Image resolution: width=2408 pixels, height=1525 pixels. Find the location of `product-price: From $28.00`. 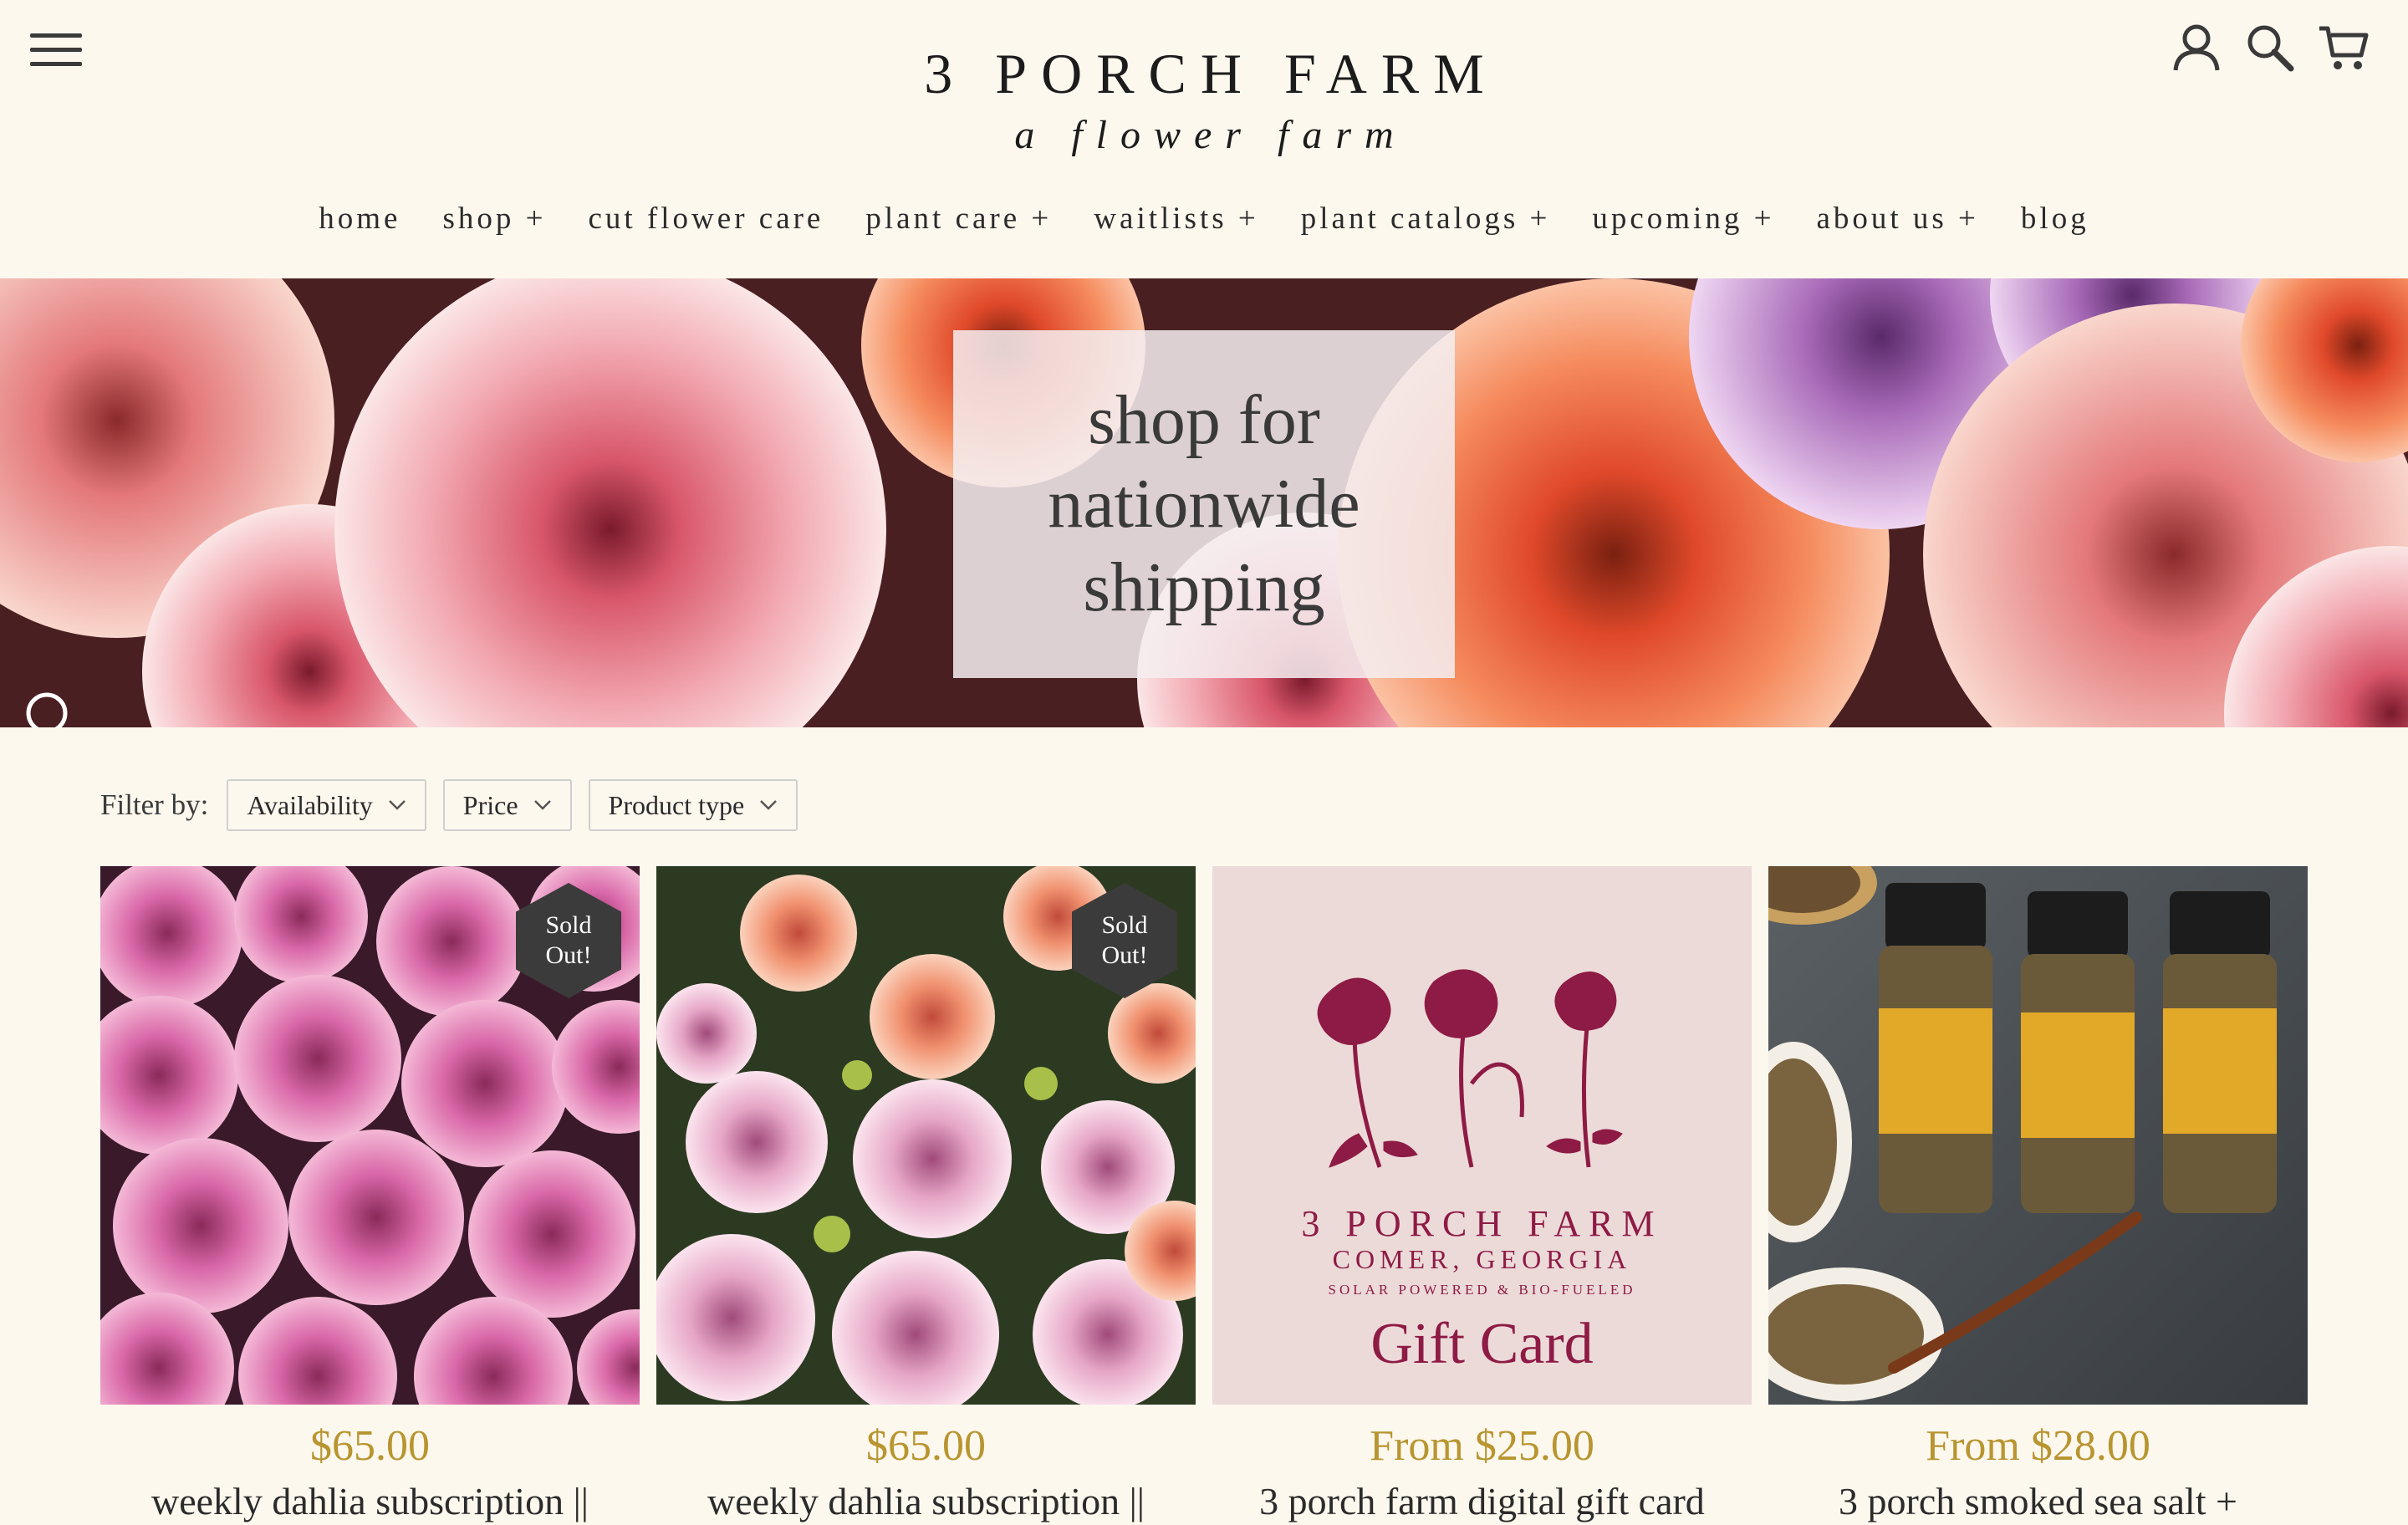

product-price: From $28.00 is located at coordinates (2038, 1446).